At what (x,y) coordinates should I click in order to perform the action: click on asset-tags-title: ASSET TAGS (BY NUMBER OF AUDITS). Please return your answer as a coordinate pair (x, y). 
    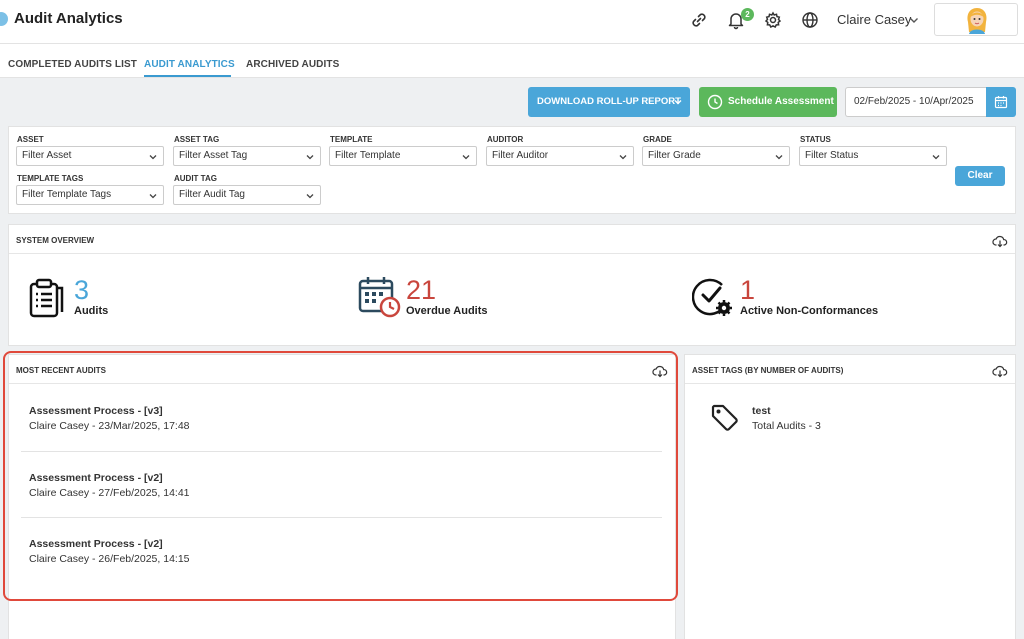
    Looking at the image, I should click on (768, 370).